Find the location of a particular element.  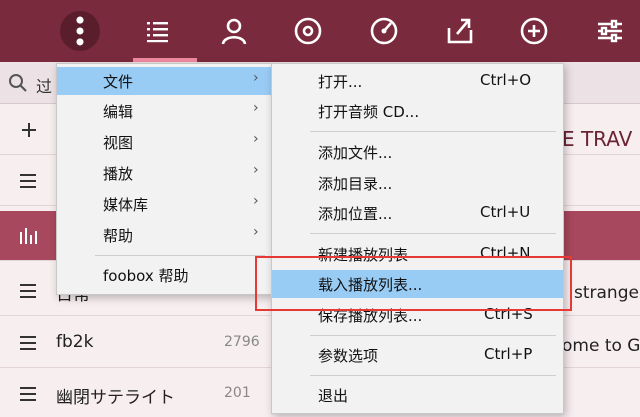

menu-item-exit: 退出 is located at coordinates (417, 395).